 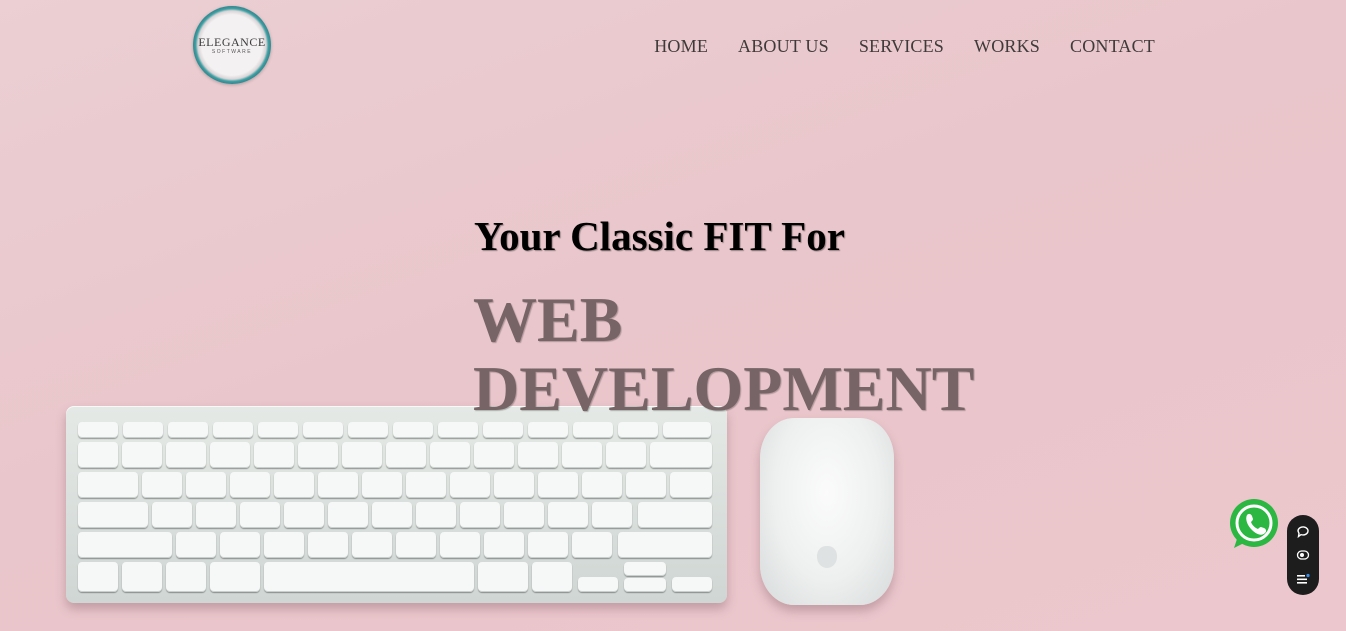 I want to click on hero-title-line2: DEVELOPMENT, so click(x=724, y=388).